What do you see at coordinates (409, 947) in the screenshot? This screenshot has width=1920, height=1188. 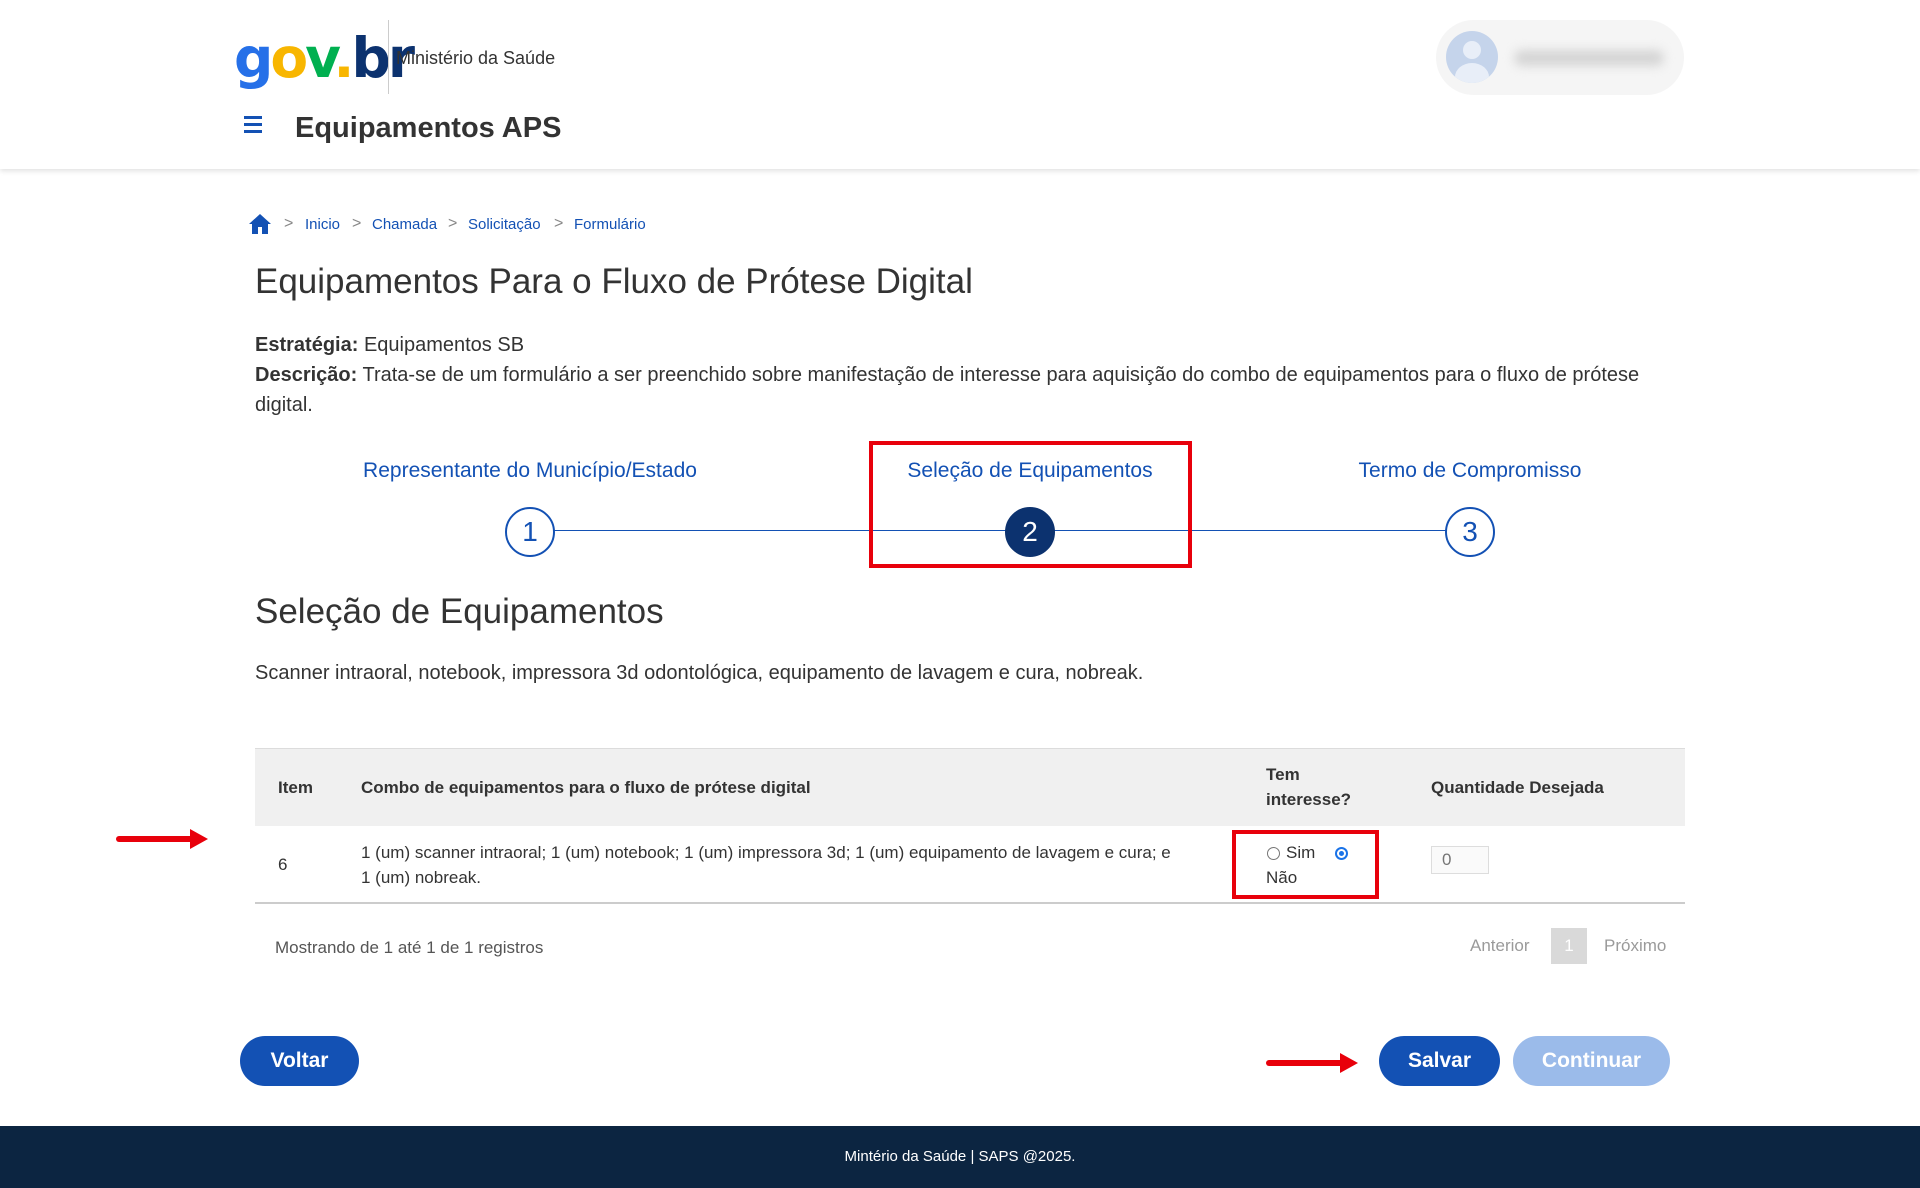 I see `table-info: Mostrando de 1 até 1 de 1 registros` at bounding box center [409, 947].